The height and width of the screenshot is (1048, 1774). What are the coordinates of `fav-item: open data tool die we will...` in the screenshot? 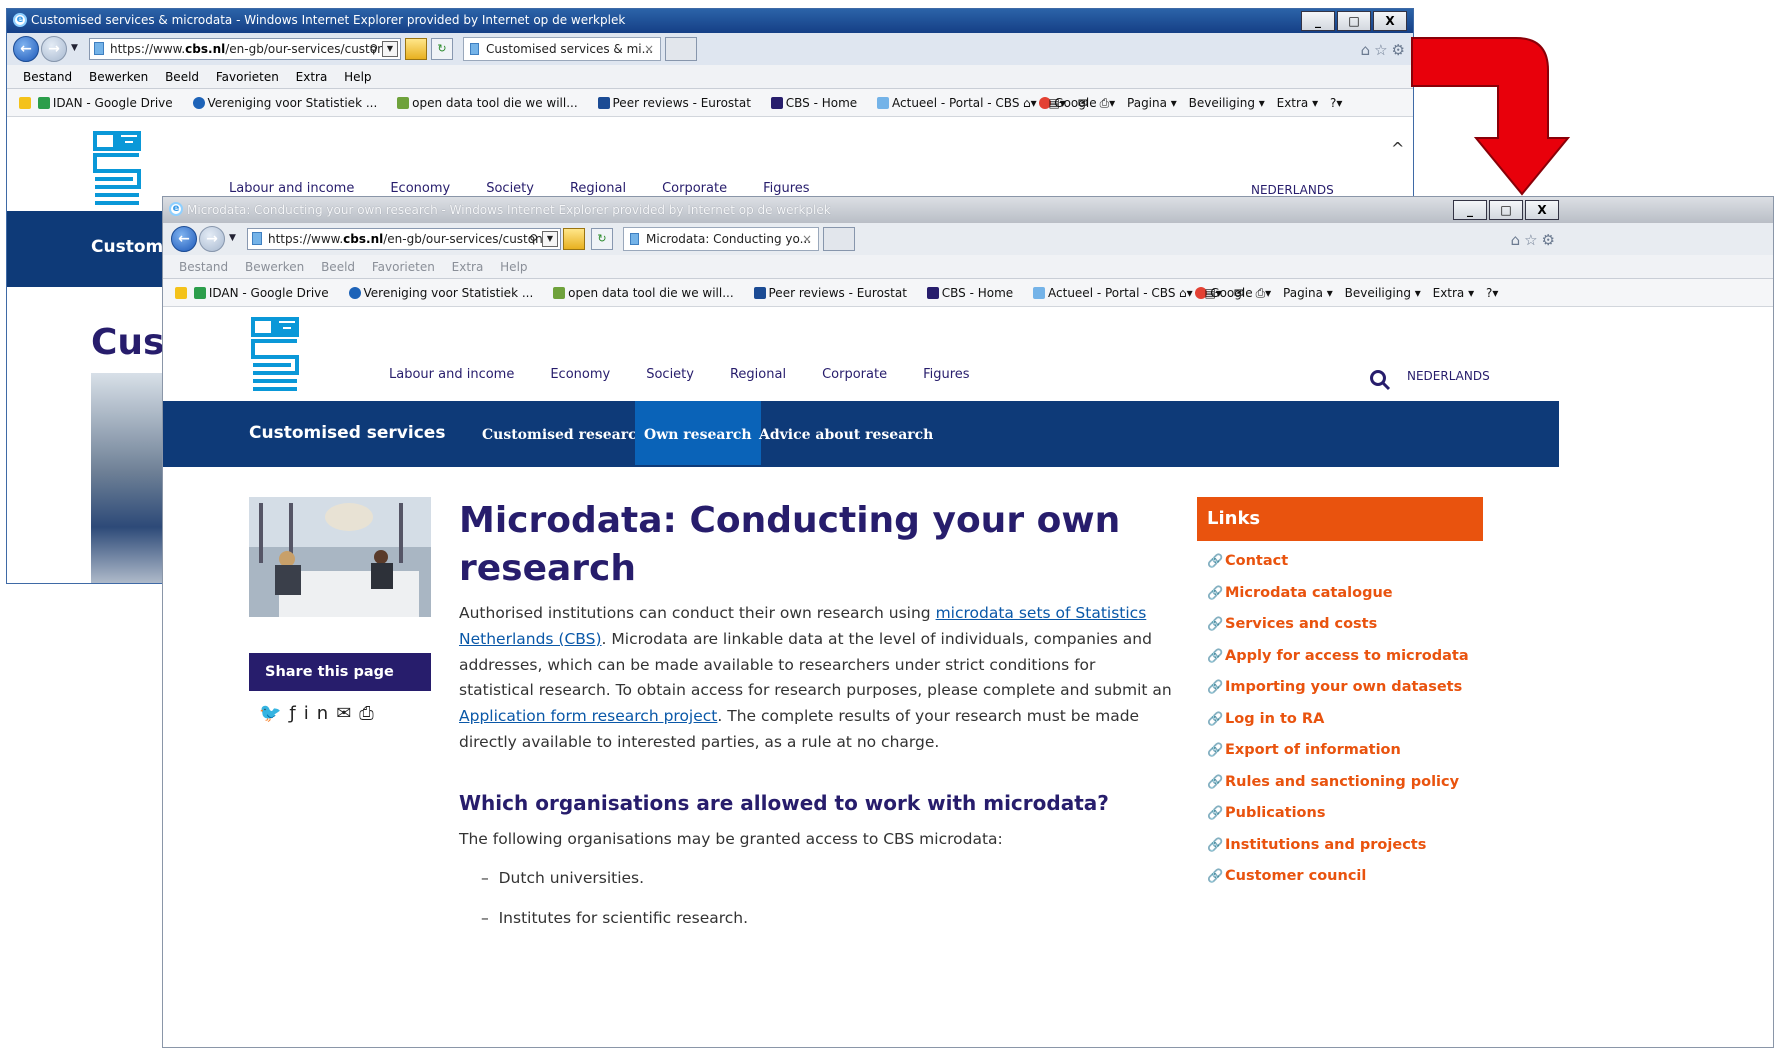 It's located at (647, 293).